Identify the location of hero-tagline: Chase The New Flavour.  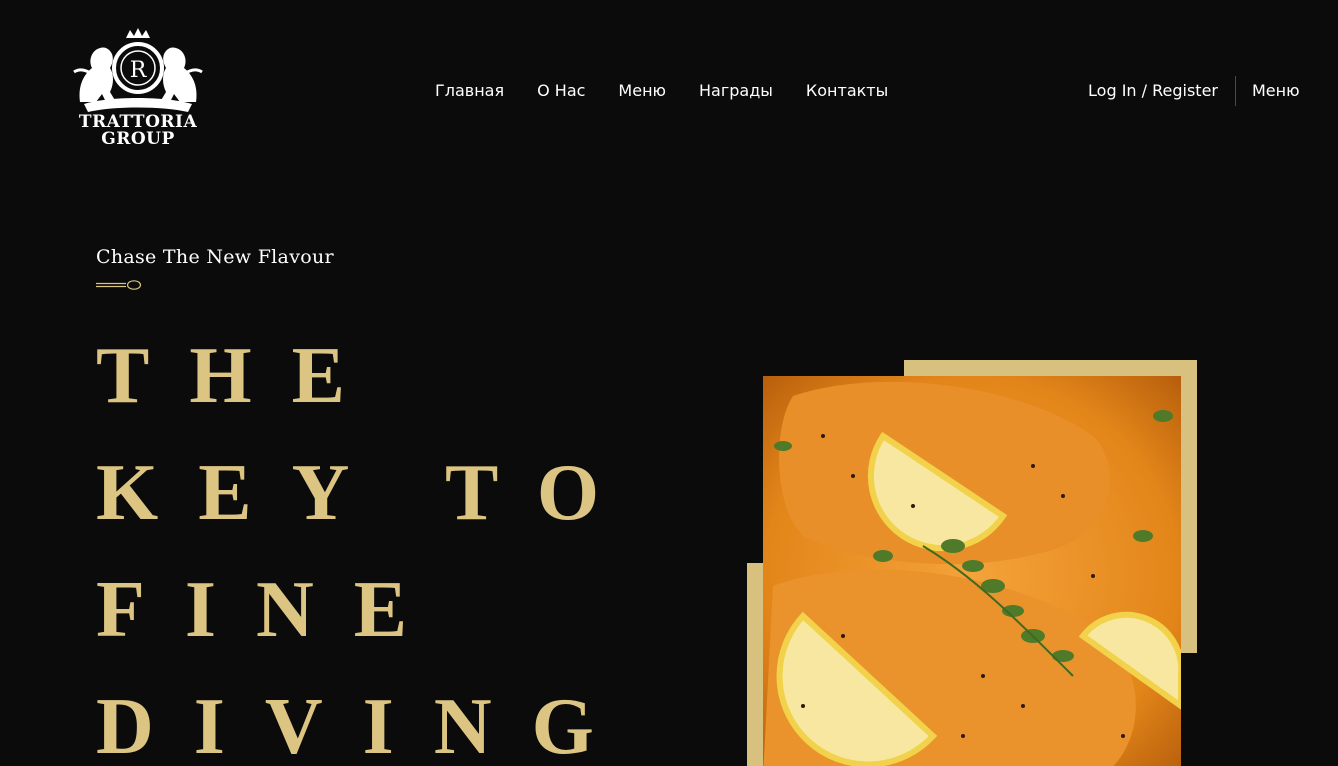
(215, 257).